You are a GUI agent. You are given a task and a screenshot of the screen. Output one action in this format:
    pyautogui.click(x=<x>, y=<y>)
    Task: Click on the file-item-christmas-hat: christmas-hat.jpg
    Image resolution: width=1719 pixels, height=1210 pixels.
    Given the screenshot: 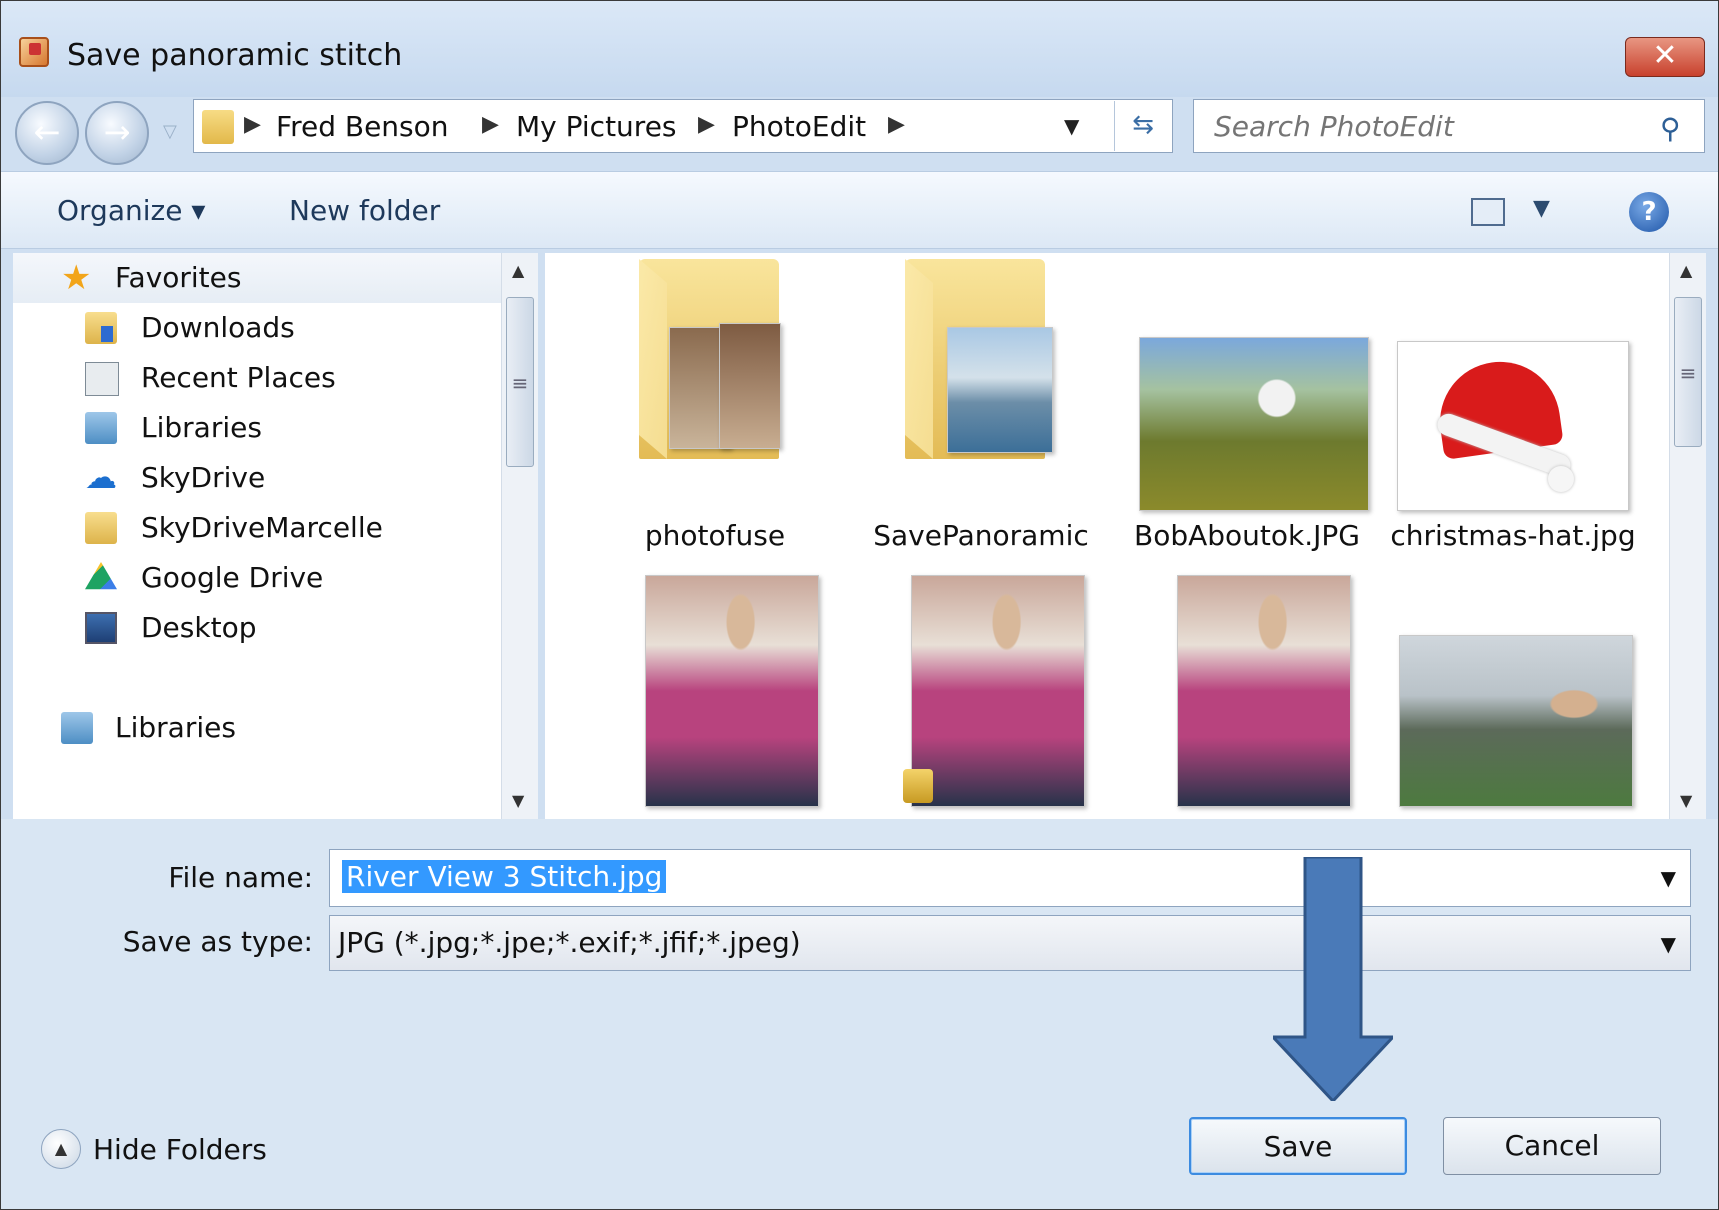 What is the action you would take?
    pyautogui.click(x=1513, y=402)
    